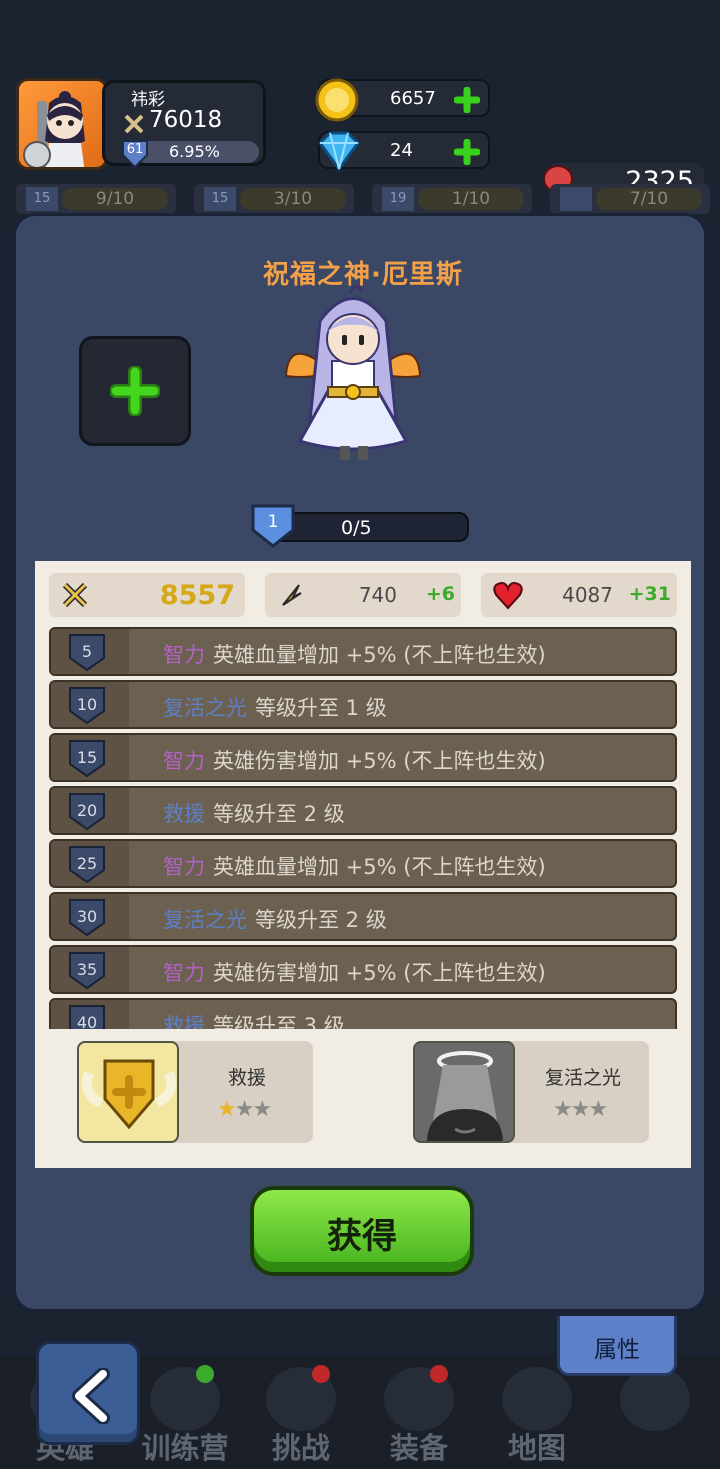  What do you see at coordinates (363, 969) in the screenshot?
I see `unlock-row: 35 智力 英雄伤害增加 +5% (不上阵也生效)` at bounding box center [363, 969].